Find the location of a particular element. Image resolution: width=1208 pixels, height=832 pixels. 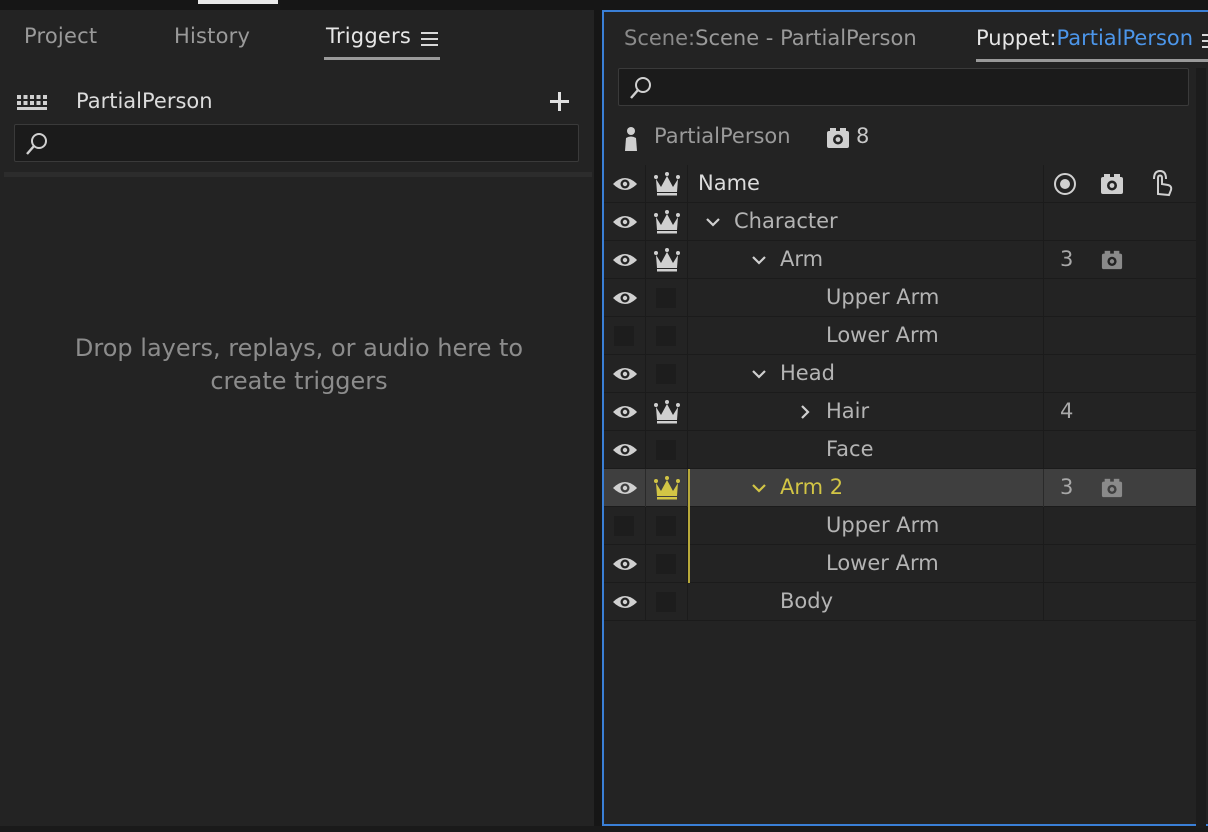

window-top-strip is located at coordinates (604, 5).